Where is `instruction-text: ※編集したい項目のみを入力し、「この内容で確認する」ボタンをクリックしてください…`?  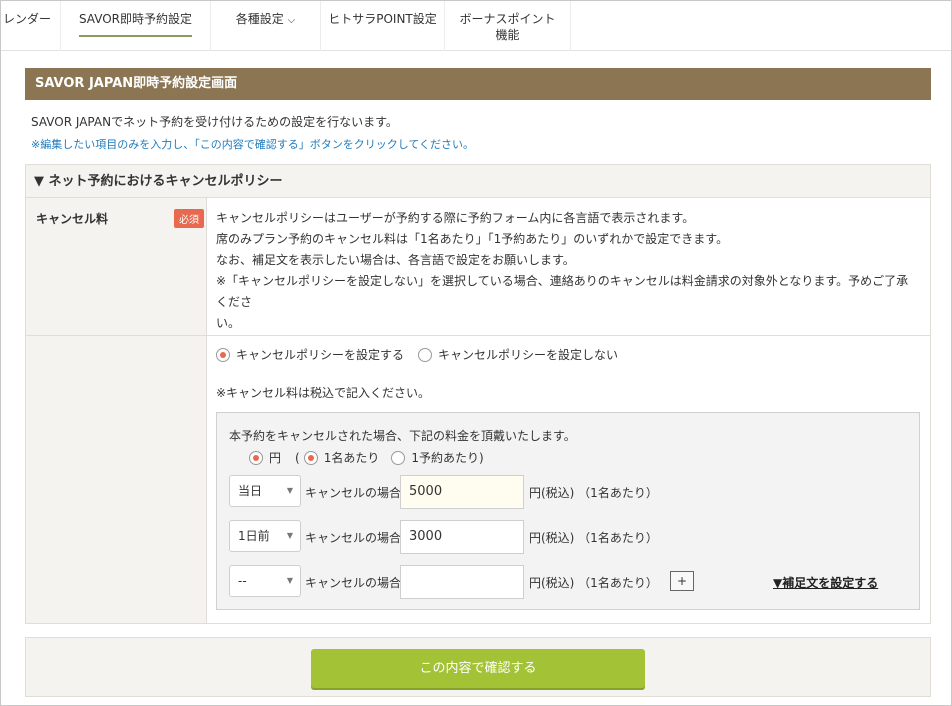 instruction-text: ※編集したい項目のみを入力し、「この内容で確認する」ボタンをクリックしてください… is located at coordinates (253, 144).